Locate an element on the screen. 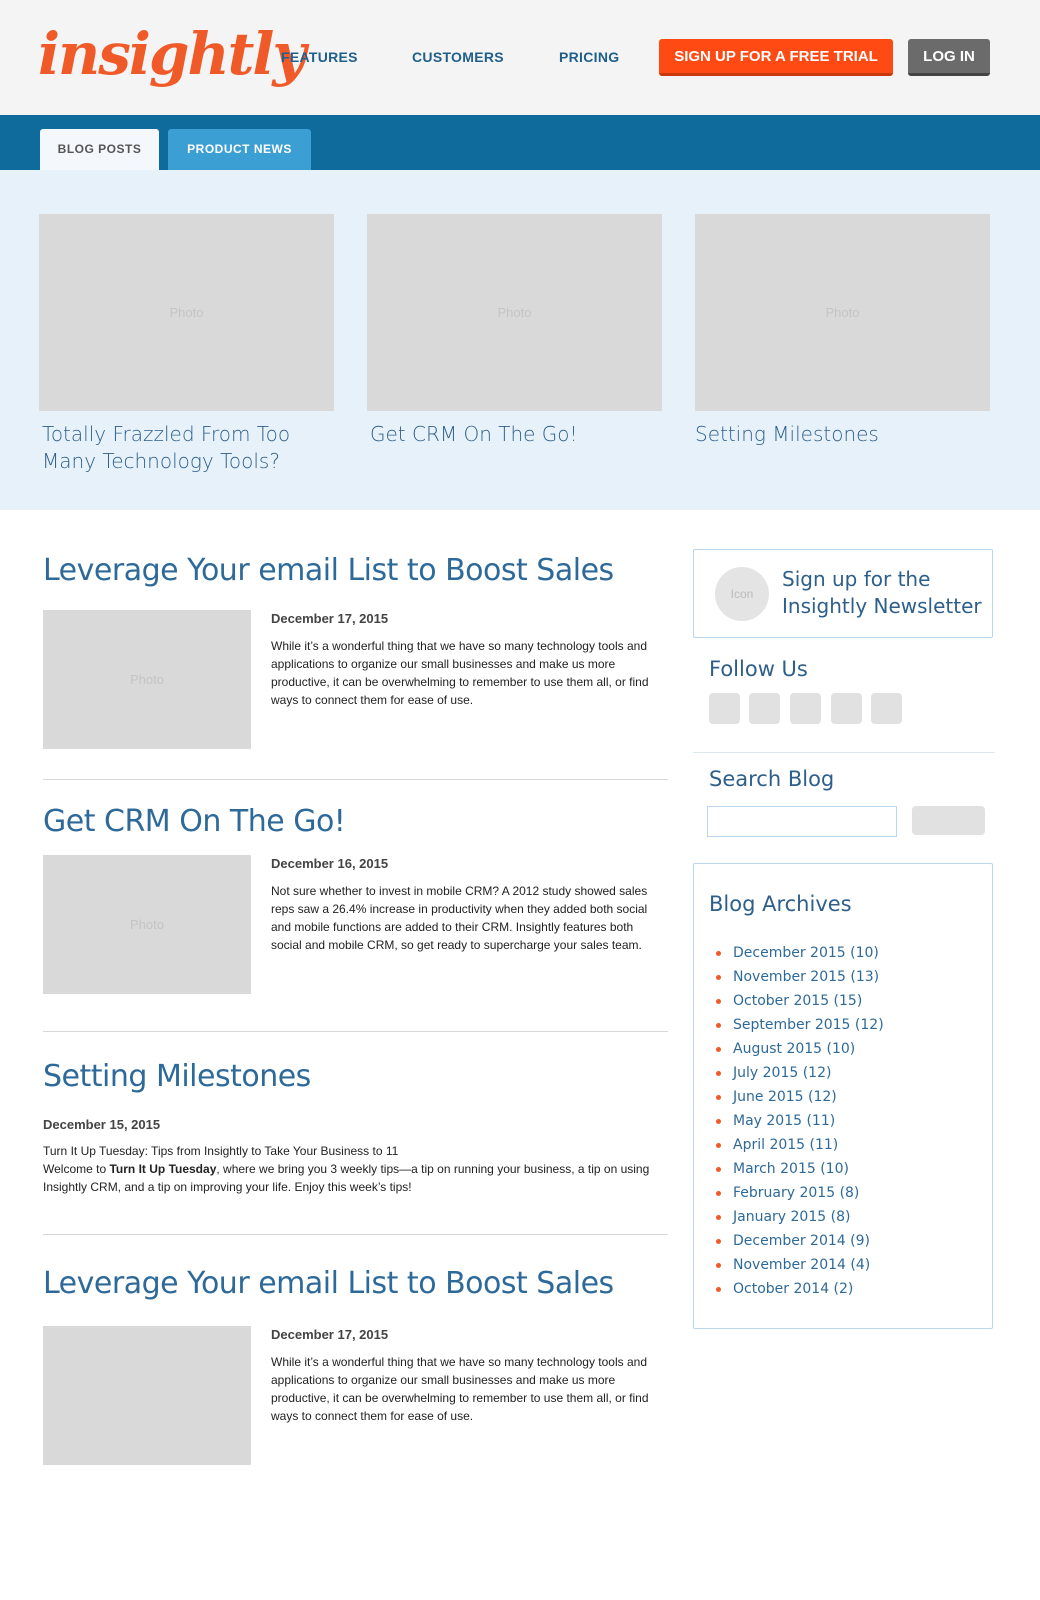 The image size is (1040, 1600). archive-link: May 2015 (11) is located at coordinates (800, 1121).